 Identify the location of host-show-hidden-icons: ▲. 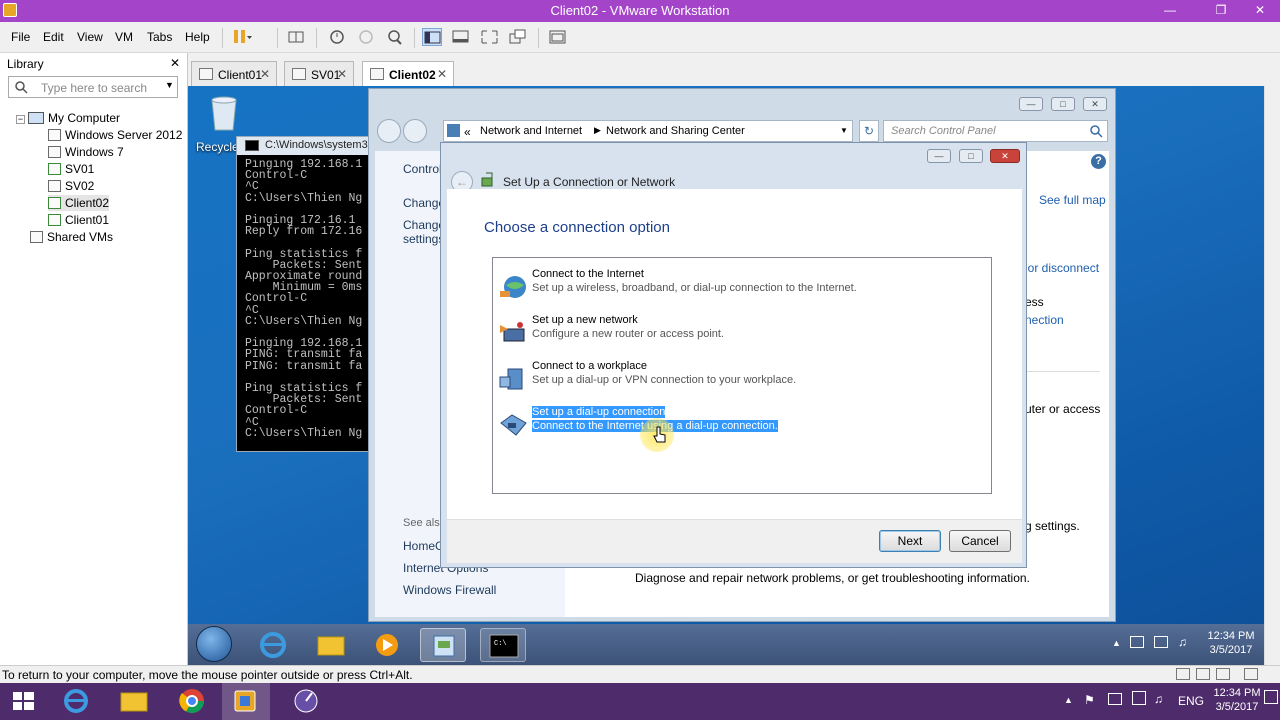
(1068, 700).